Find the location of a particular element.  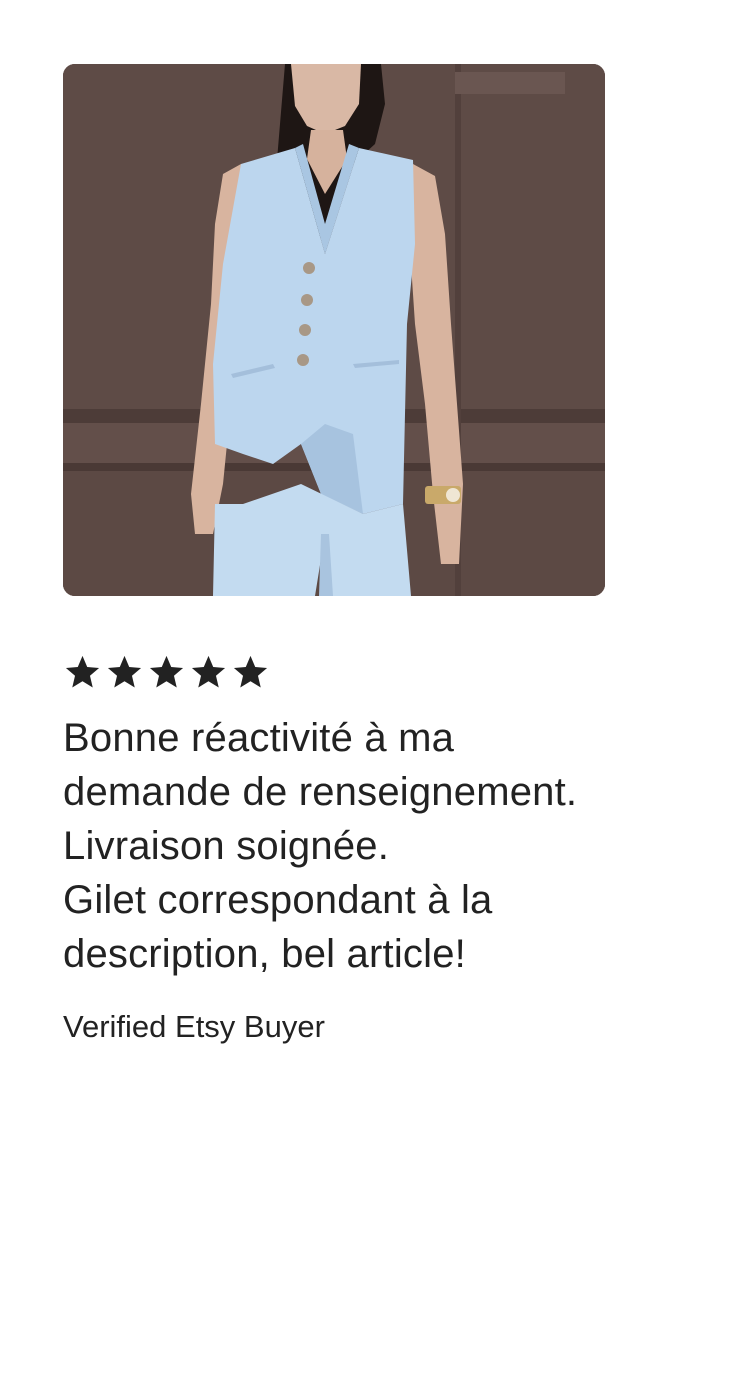

star-rating is located at coordinates (383, 673).